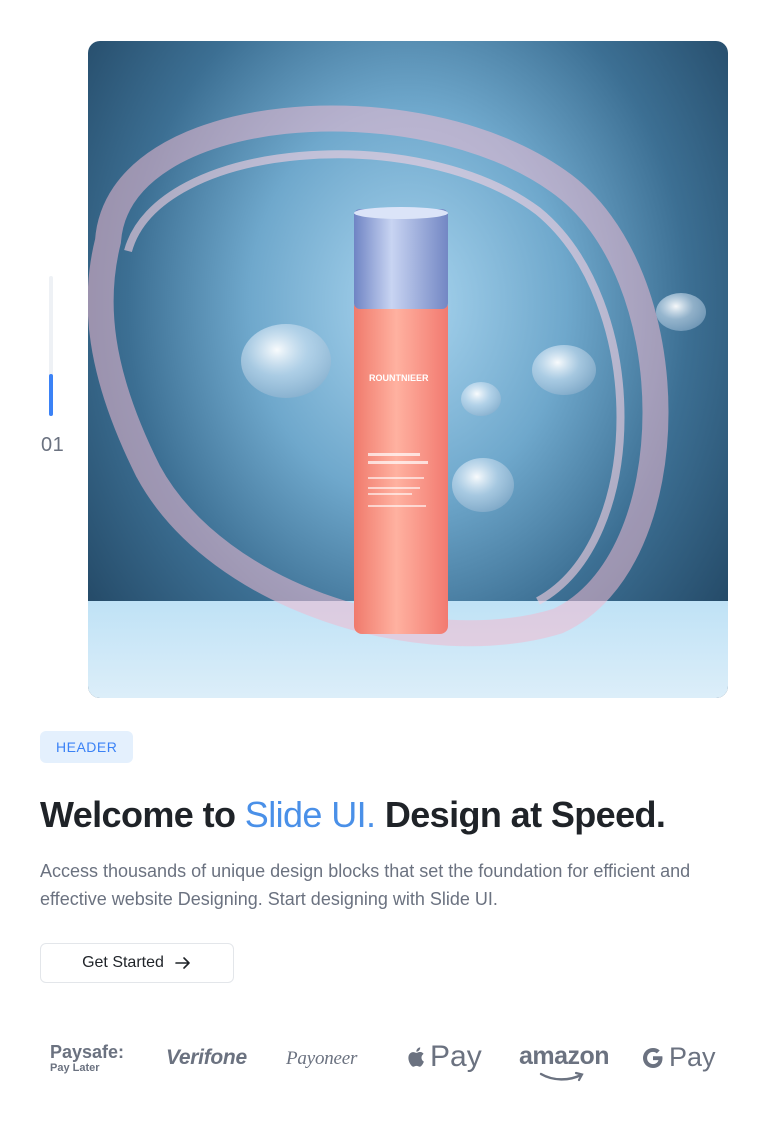 Image resolution: width=768 pixels, height=1132 pixels. I want to click on google-pay-text: Pay, so click(692, 1057).